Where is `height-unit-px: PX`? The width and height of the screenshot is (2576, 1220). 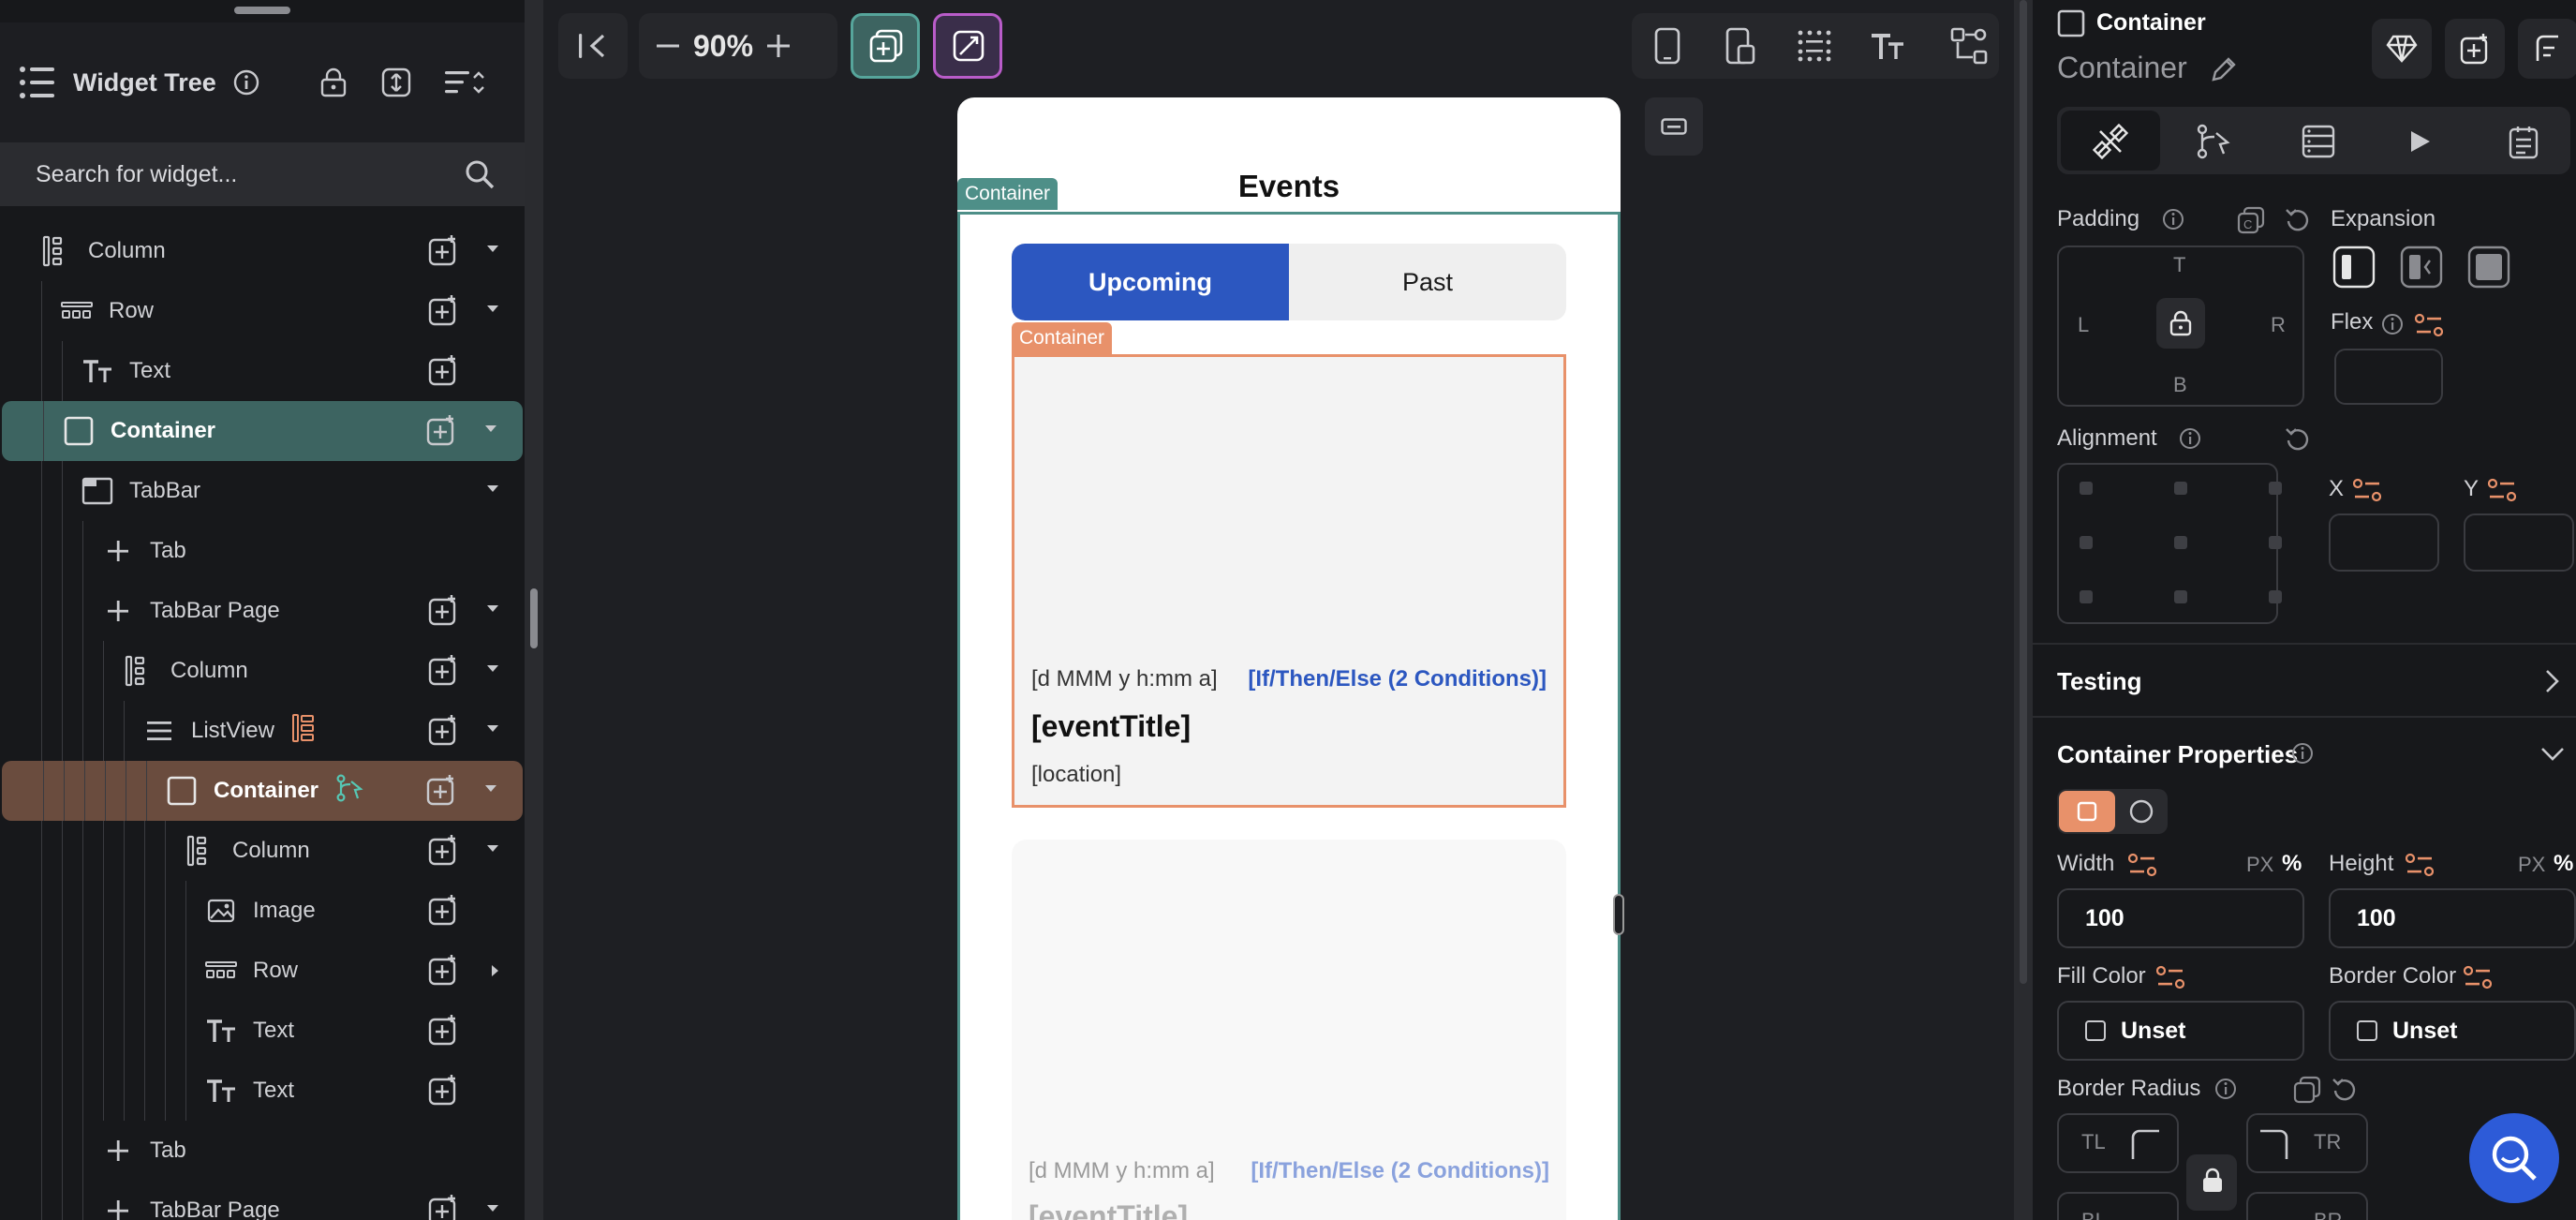 height-unit-px: PX is located at coordinates (2532, 865).